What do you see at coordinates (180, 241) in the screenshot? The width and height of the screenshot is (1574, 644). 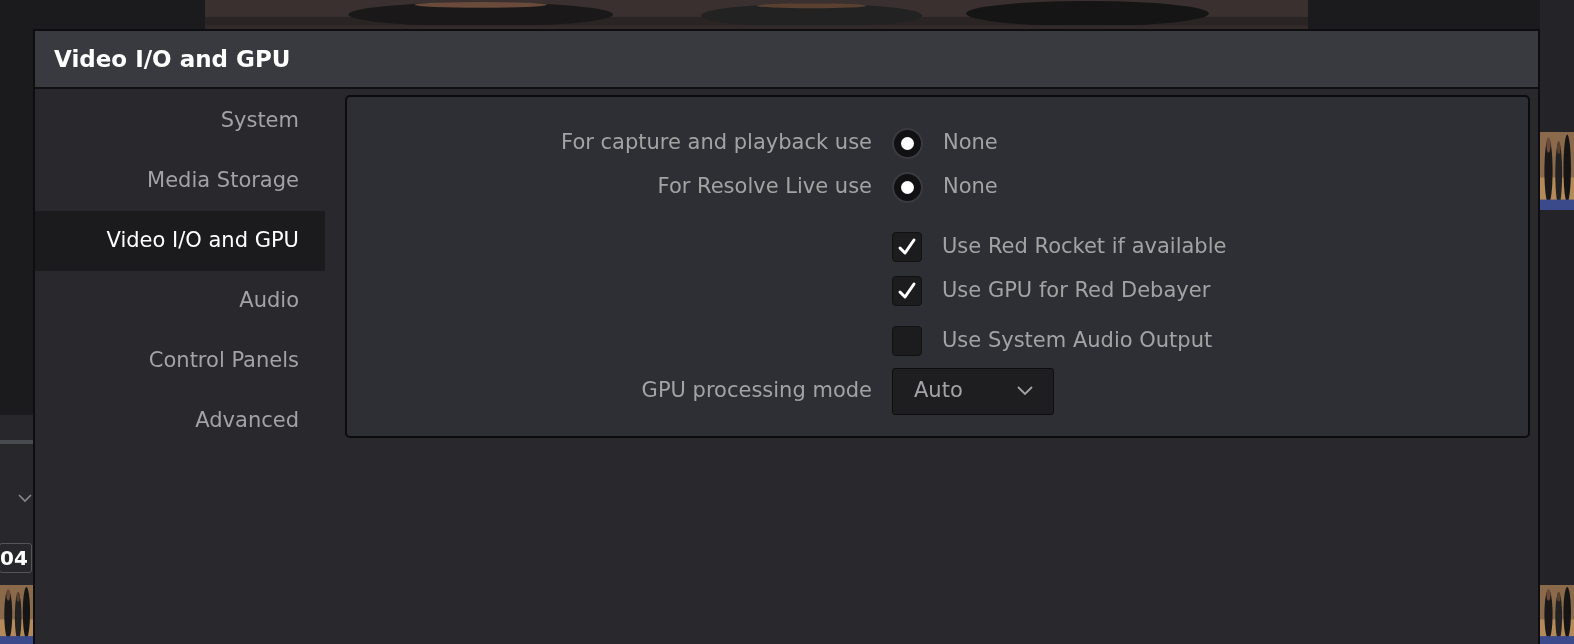 I see `sidebar-item: Video I/O and GPU` at bounding box center [180, 241].